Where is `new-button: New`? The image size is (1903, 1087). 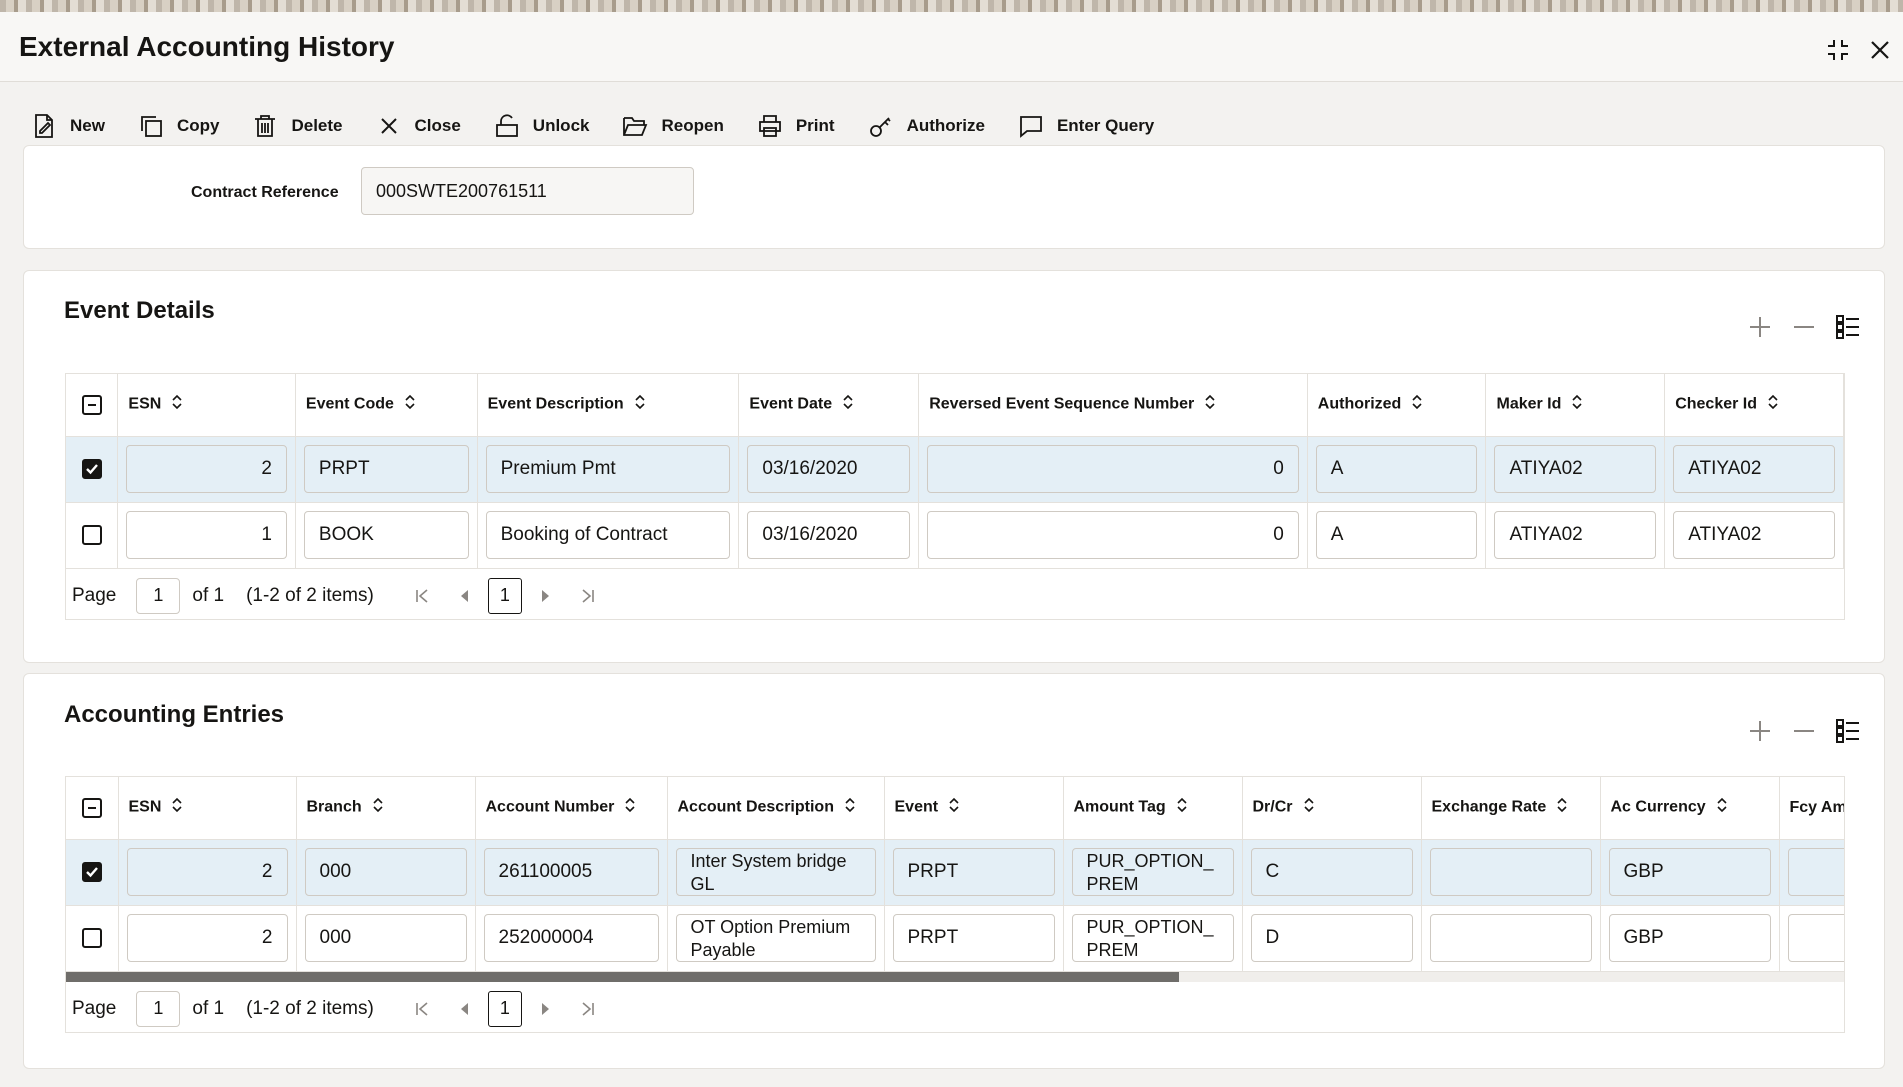 new-button: New is located at coordinates (67, 126).